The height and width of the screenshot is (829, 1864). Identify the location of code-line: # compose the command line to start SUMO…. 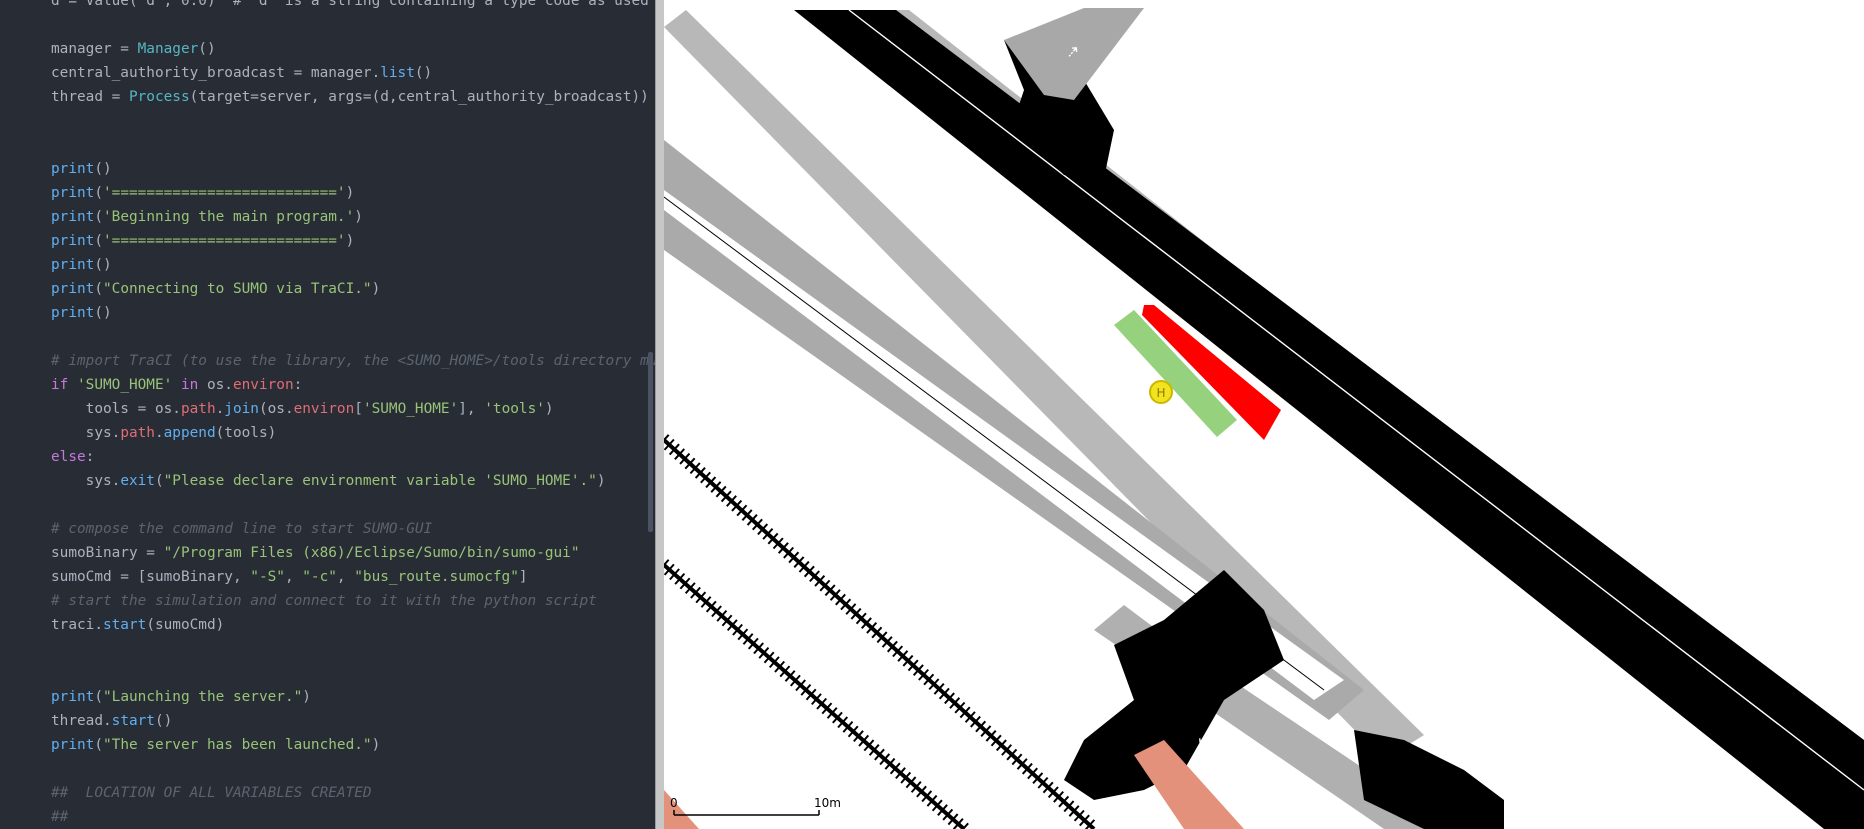
(353, 529).